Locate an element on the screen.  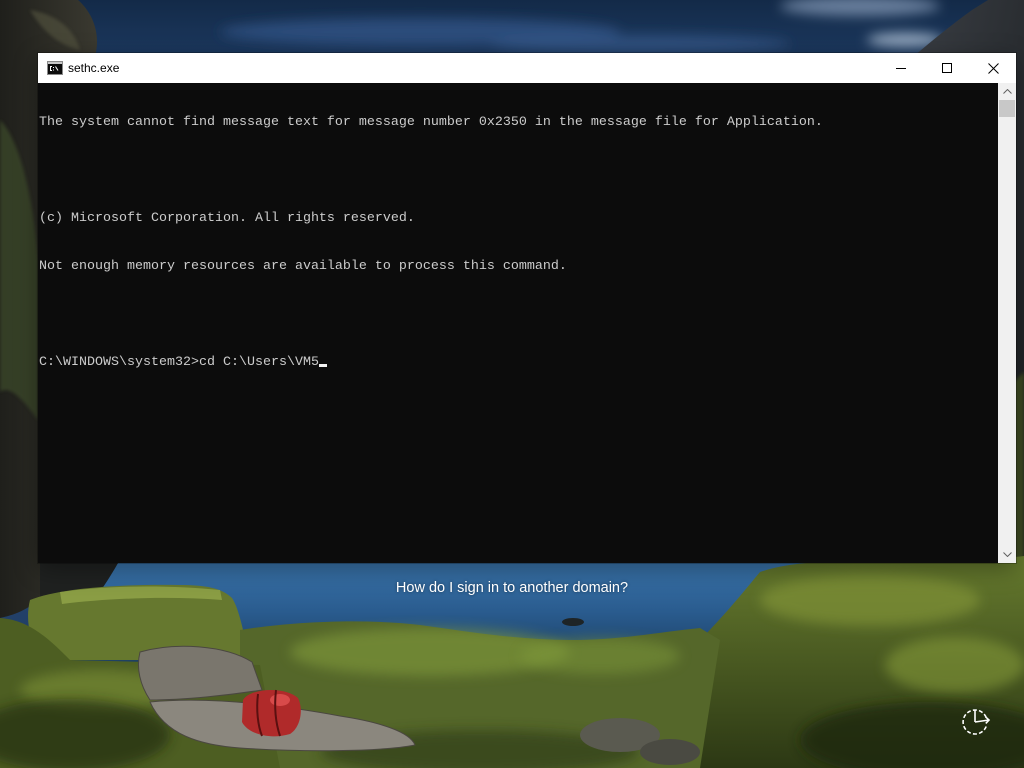
chevron-down-icon is located at coordinates (1007, 554).